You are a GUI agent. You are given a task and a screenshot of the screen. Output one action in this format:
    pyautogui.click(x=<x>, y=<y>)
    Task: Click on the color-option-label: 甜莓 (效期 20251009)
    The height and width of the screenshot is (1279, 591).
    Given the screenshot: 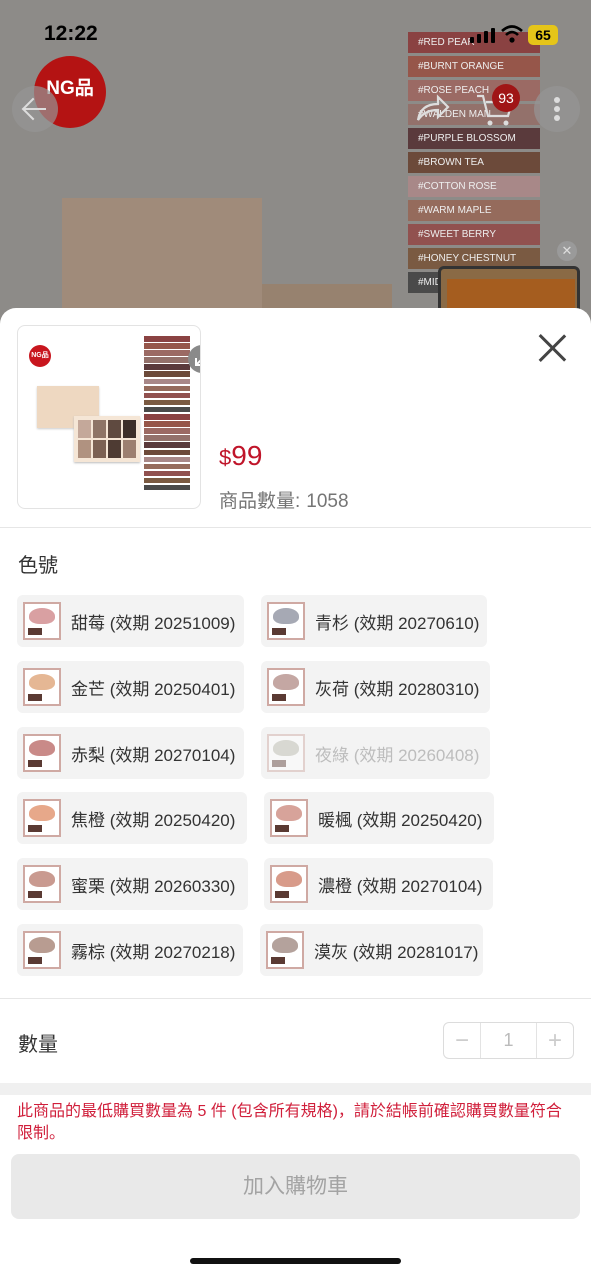 What is the action you would take?
    pyautogui.click(x=153, y=623)
    